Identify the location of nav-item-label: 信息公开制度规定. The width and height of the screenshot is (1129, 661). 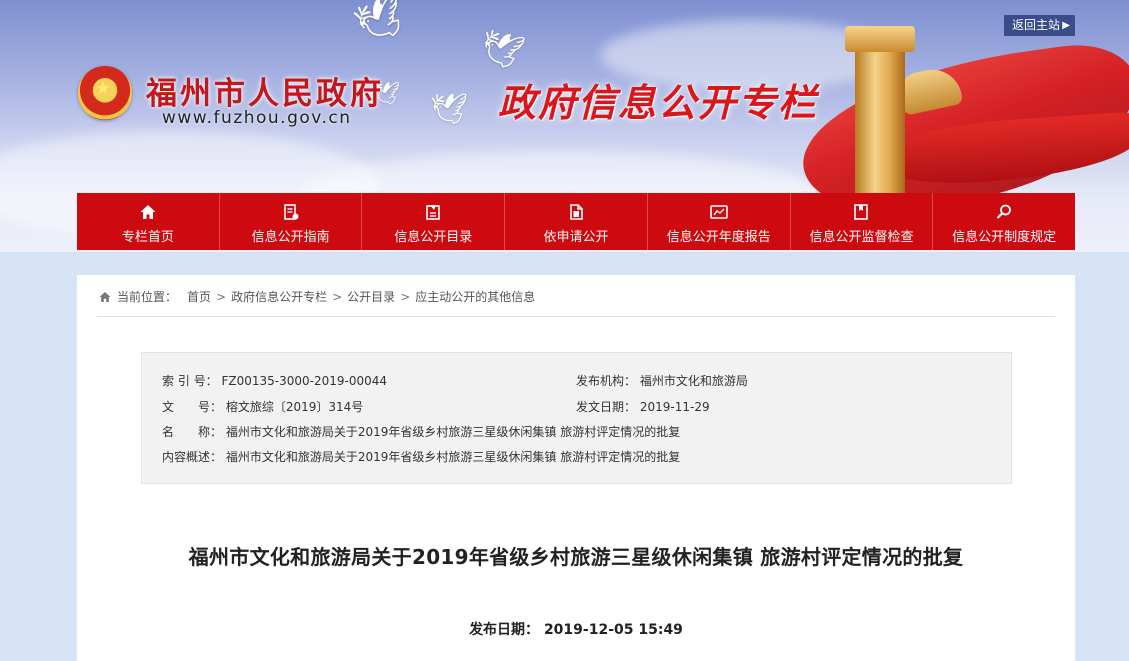
(1004, 237).